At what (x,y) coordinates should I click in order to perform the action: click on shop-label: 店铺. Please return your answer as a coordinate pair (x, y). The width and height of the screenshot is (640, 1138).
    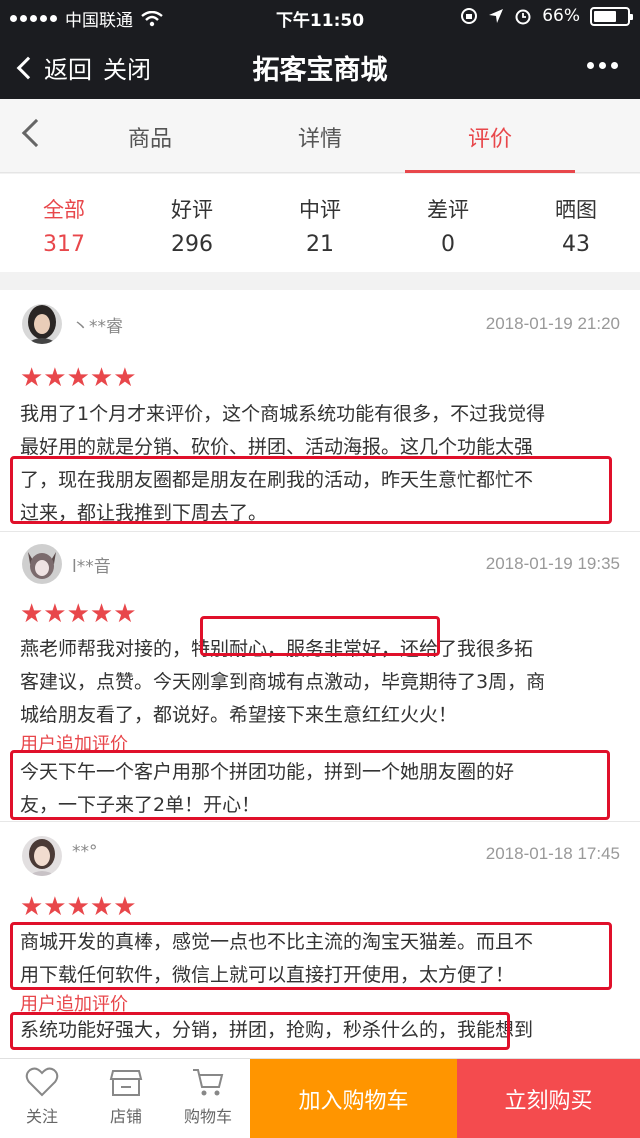
    Looking at the image, I should click on (125, 1116).